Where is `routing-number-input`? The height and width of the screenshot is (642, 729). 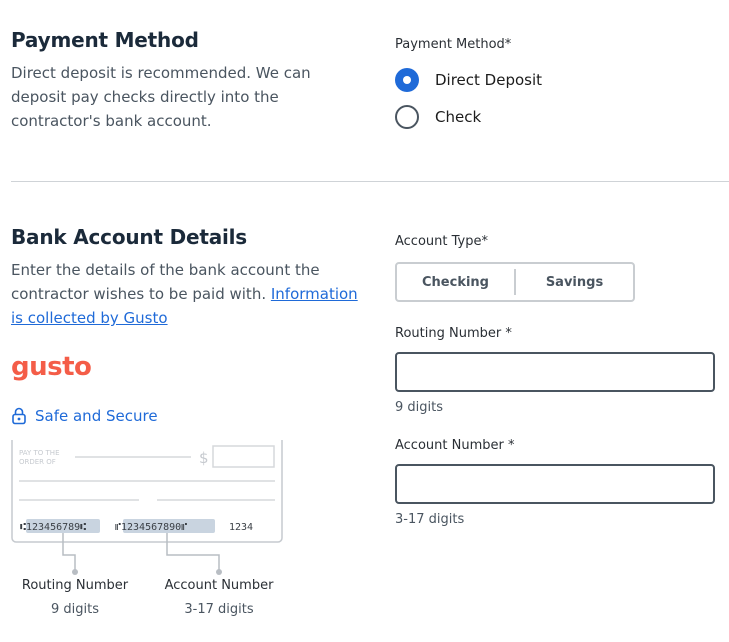 routing-number-input is located at coordinates (555, 372).